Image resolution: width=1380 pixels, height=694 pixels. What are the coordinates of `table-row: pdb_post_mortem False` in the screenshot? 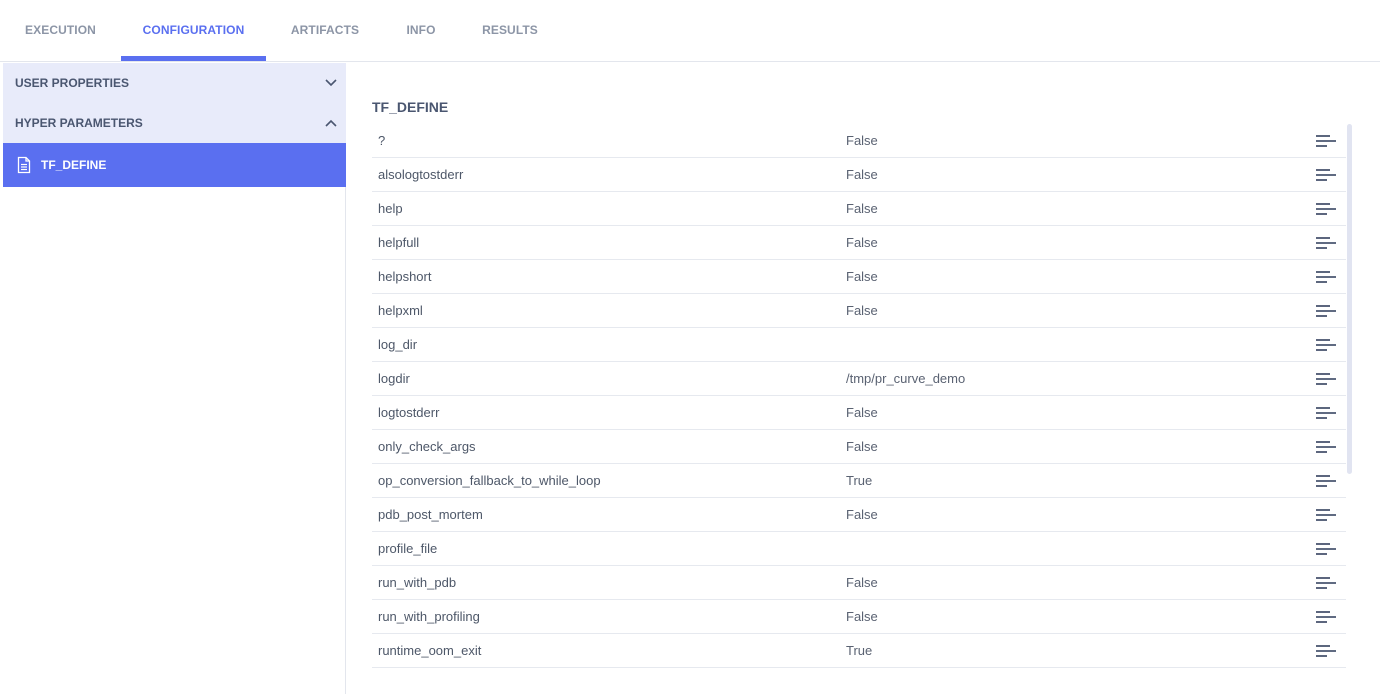 It's located at (859, 515).